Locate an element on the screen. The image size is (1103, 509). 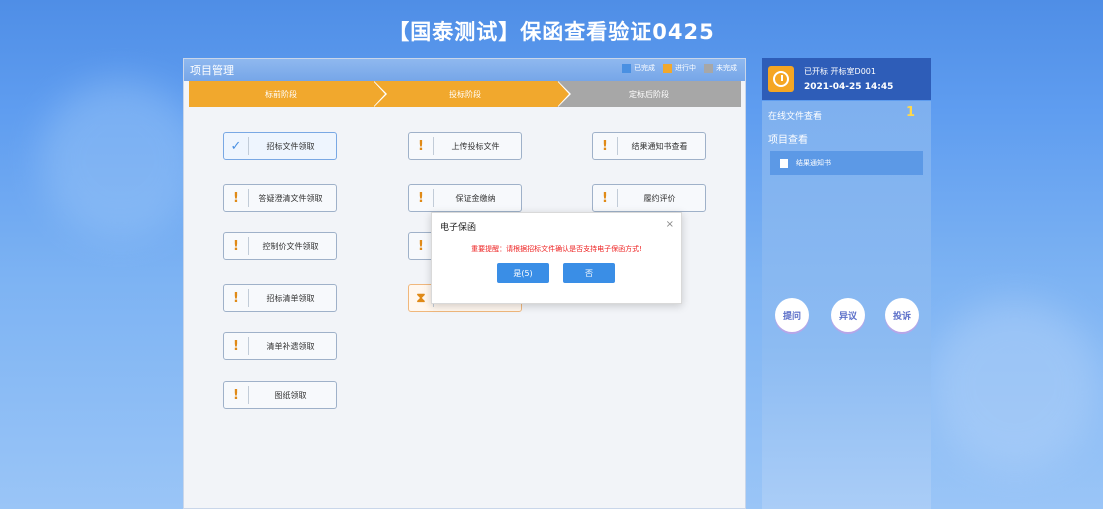
panel-header: 项目管理 已完成 进行中 未完成 is located at coordinates (464, 70).